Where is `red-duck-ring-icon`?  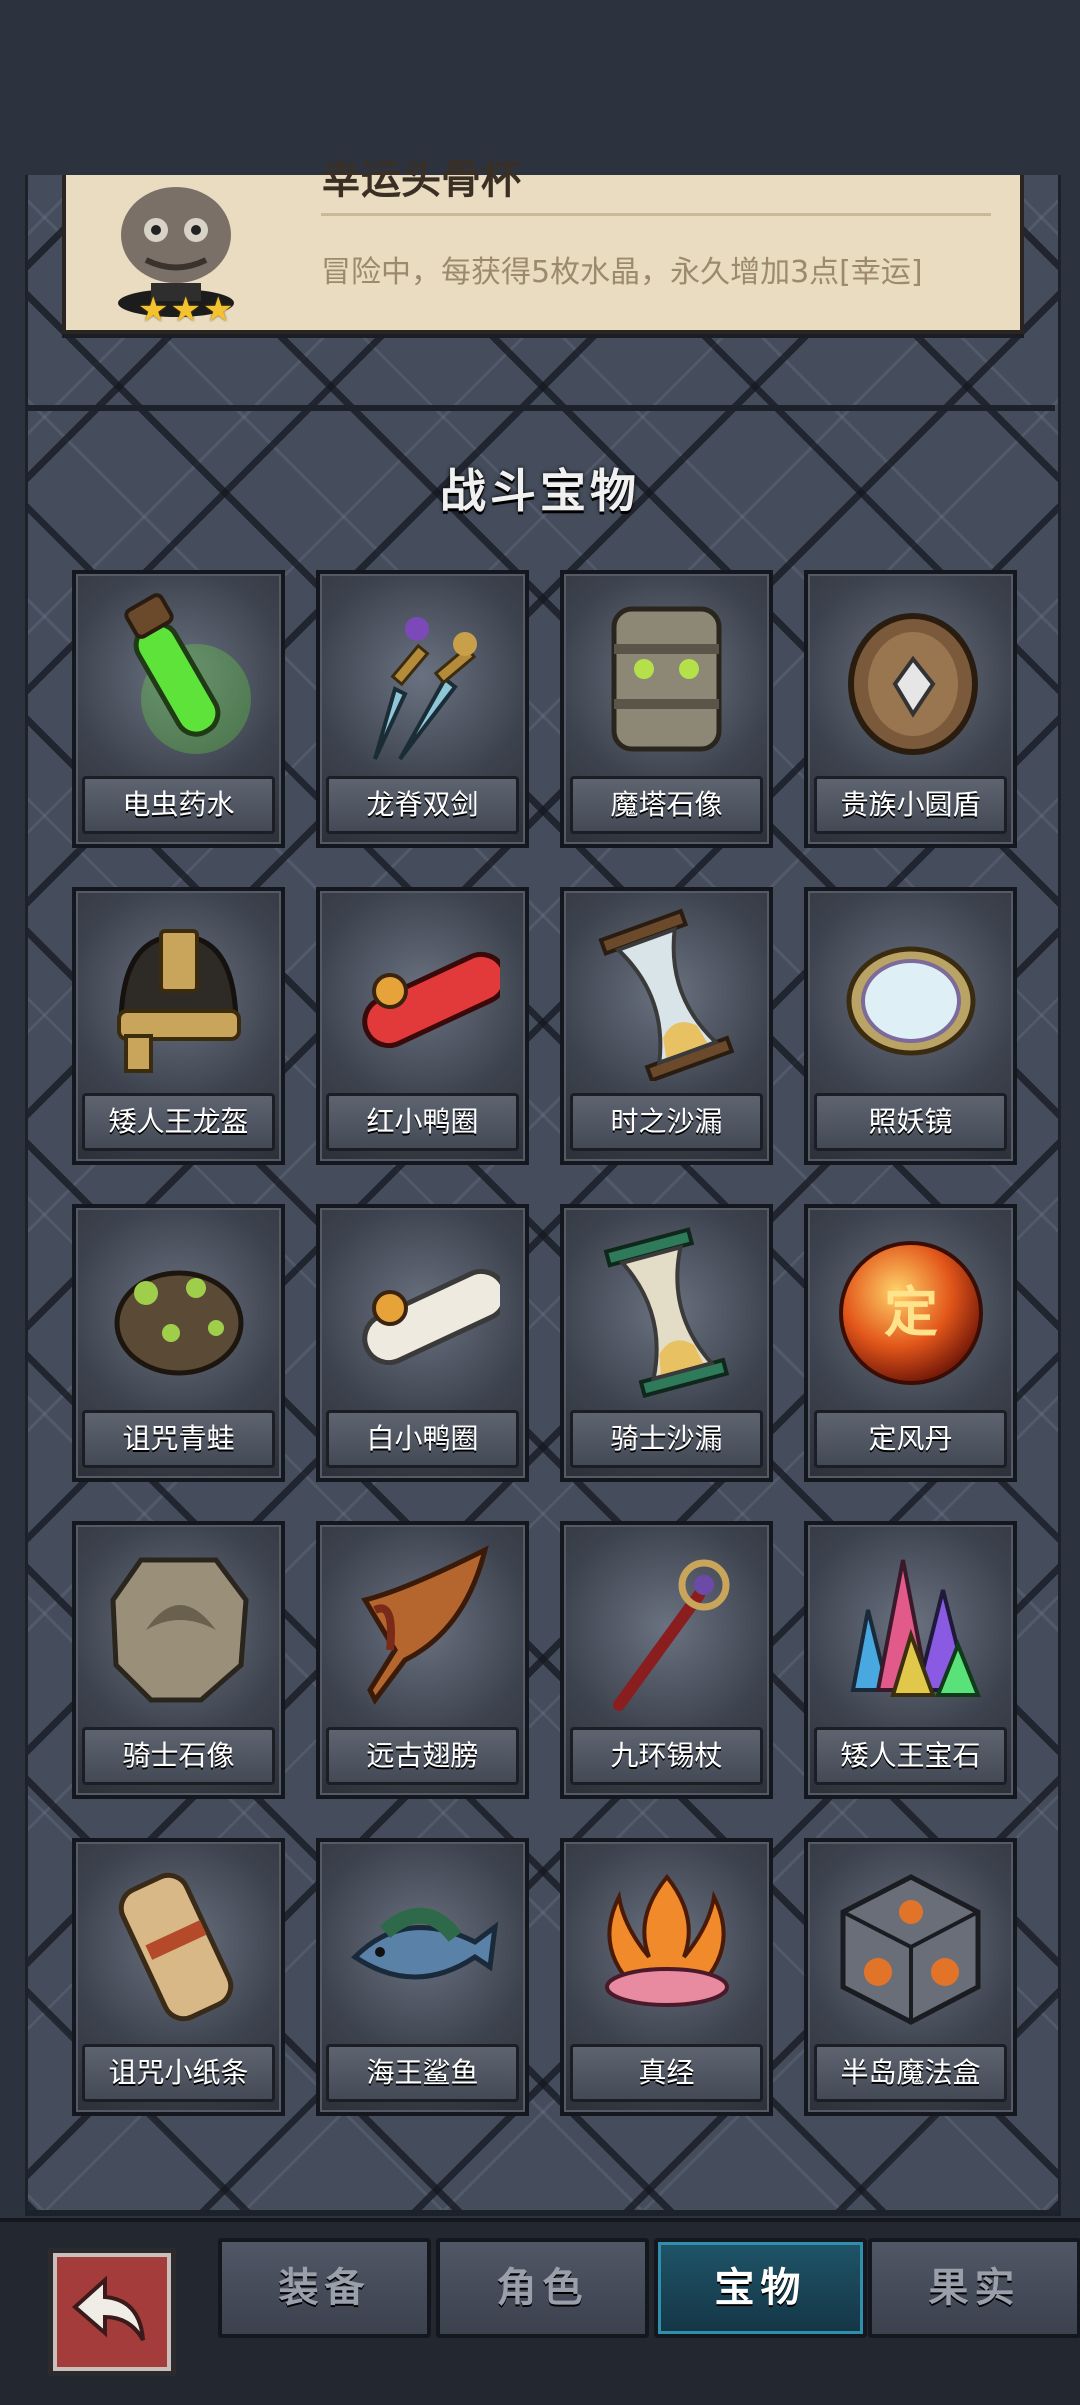 red-duck-ring-icon is located at coordinates (431, 1000).